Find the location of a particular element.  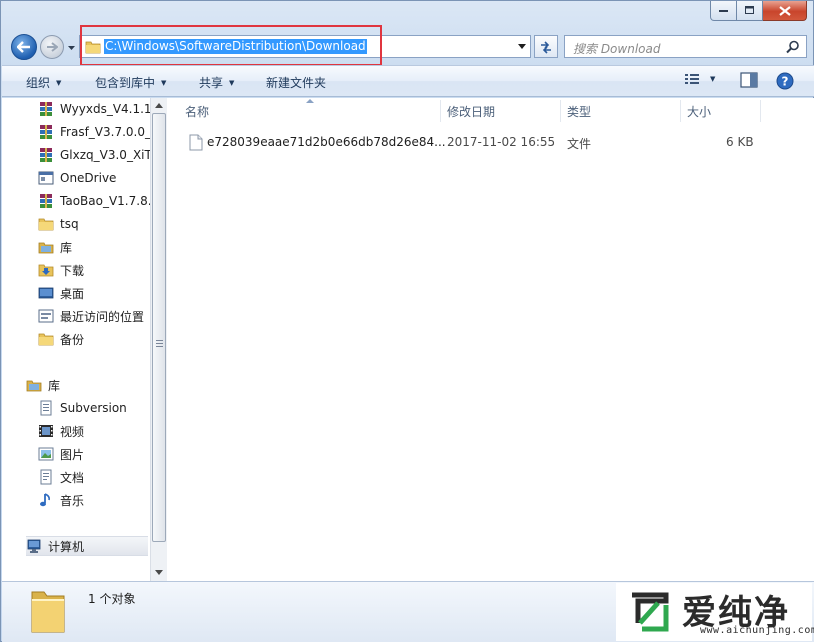

nav-item-taobao: TaoBao_V1.7.8. is located at coordinates (94, 201).